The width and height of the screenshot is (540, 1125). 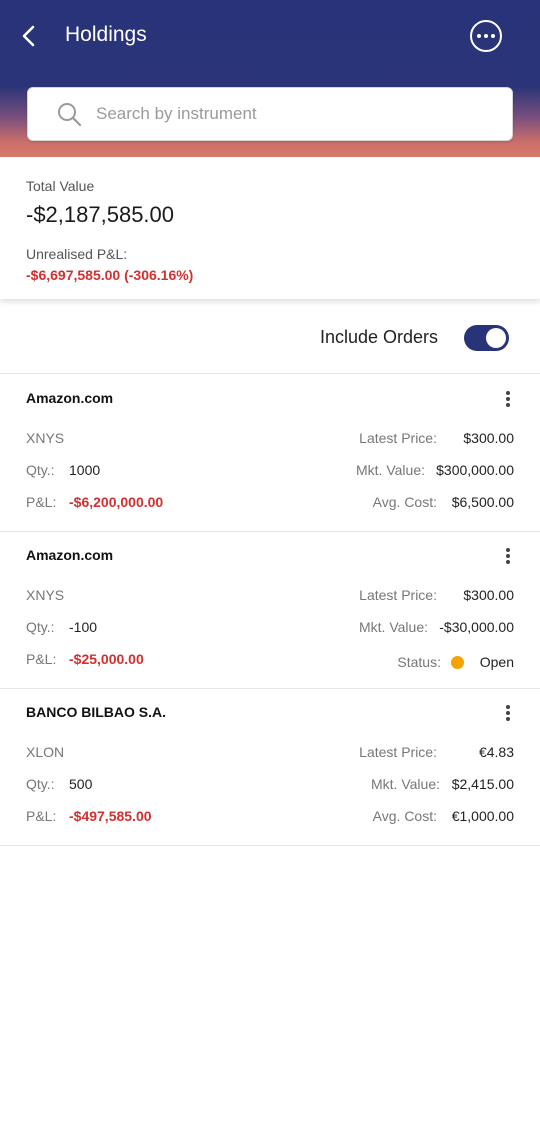 I want to click on more-options-button, so click(x=486, y=36).